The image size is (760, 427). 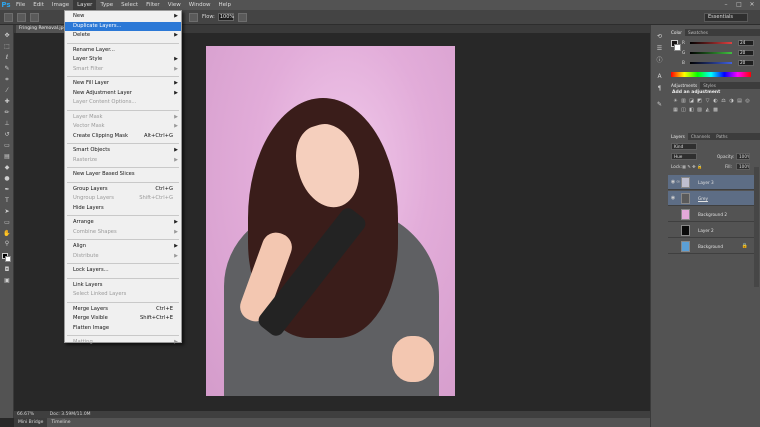 I want to click on tab-color: Color, so click(x=676, y=32).